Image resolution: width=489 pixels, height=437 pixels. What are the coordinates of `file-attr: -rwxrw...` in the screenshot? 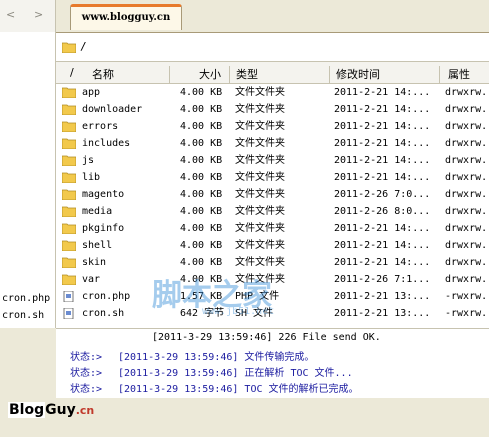 It's located at (467, 313).